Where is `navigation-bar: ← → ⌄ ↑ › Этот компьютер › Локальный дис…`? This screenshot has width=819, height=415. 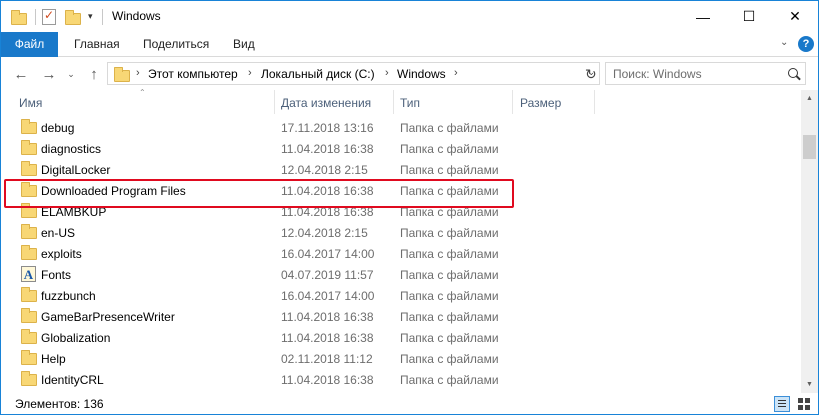 navigation-bar: ← → ⌄ ↑ › Этот компьютер › Локальный дис… is located at coordinates (409, 74).